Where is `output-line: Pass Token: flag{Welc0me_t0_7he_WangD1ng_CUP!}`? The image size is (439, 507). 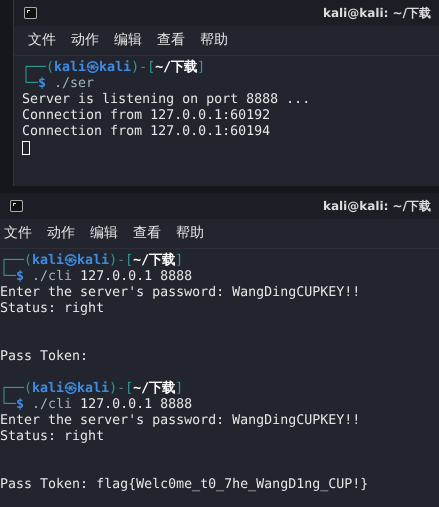
output-line: Pass Token: flag{Welc0me_t0_7he_WangD1ng_CUP!} is located at coordinates (185, 485).